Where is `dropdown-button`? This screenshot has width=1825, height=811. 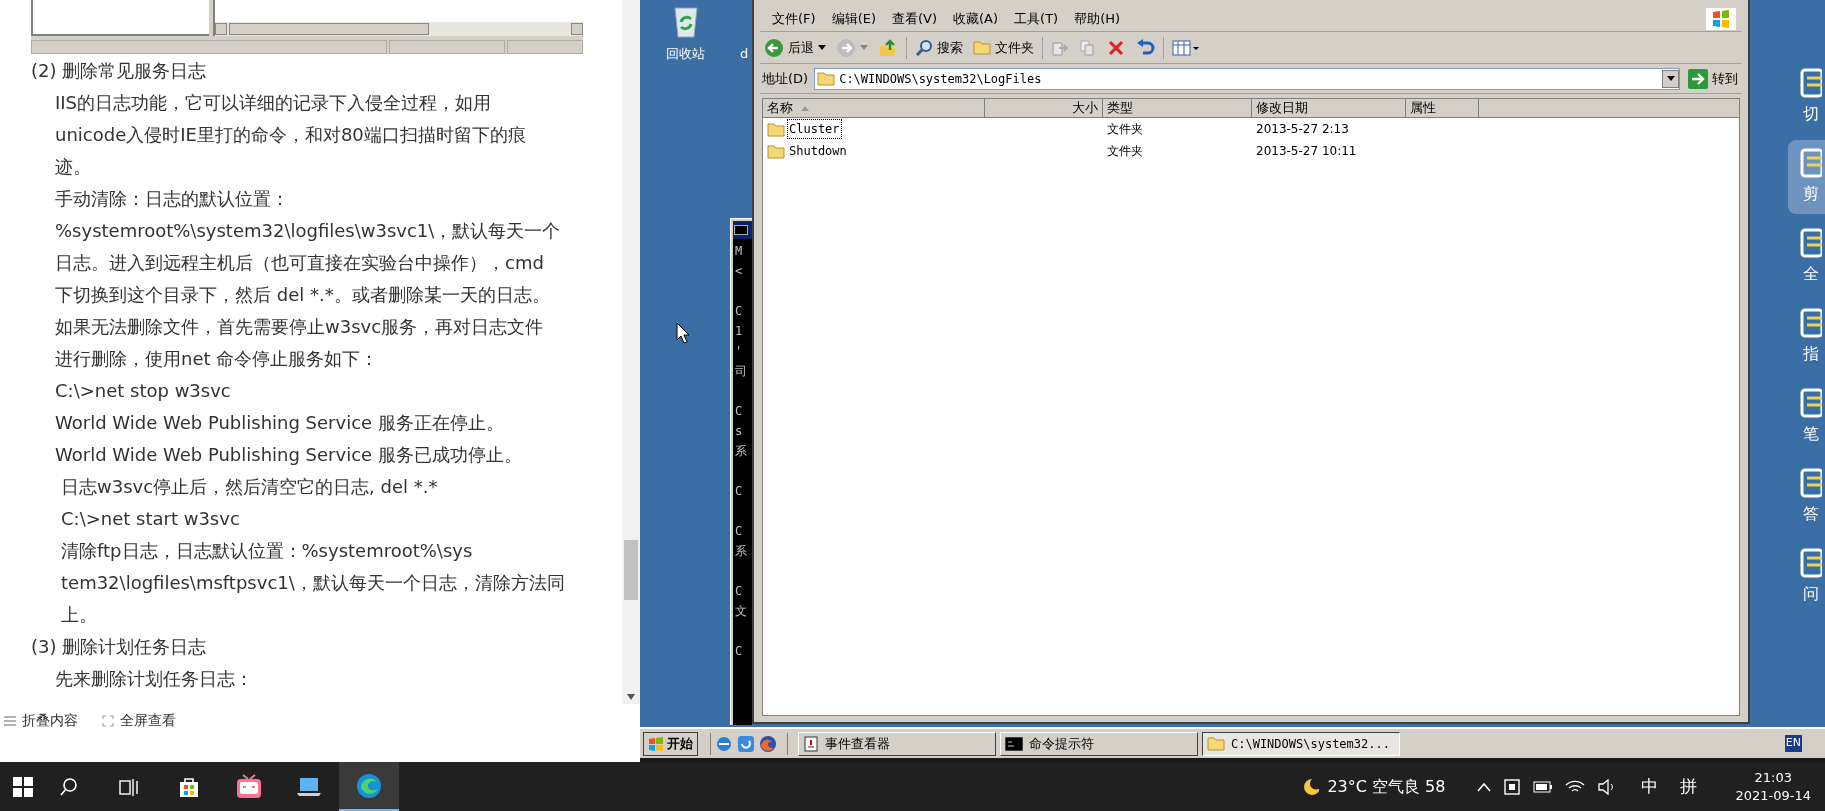 dropdown-button is located at coordinates (1670, 78).